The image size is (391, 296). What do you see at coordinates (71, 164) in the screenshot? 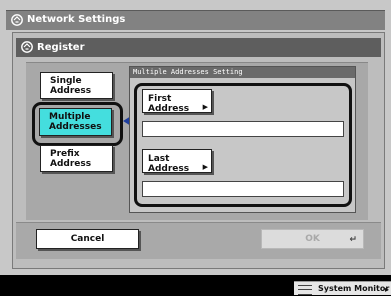
I see `prefix-address-label-line2: Address` at bounding box center [71, 164].